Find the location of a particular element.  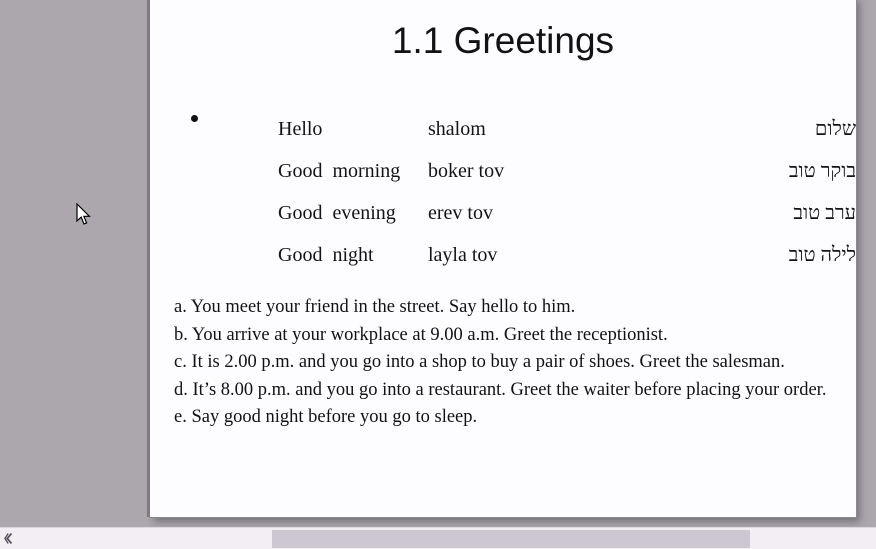

table-row: Good night layla tov לילה טוב is located at coordinates (567, 255).